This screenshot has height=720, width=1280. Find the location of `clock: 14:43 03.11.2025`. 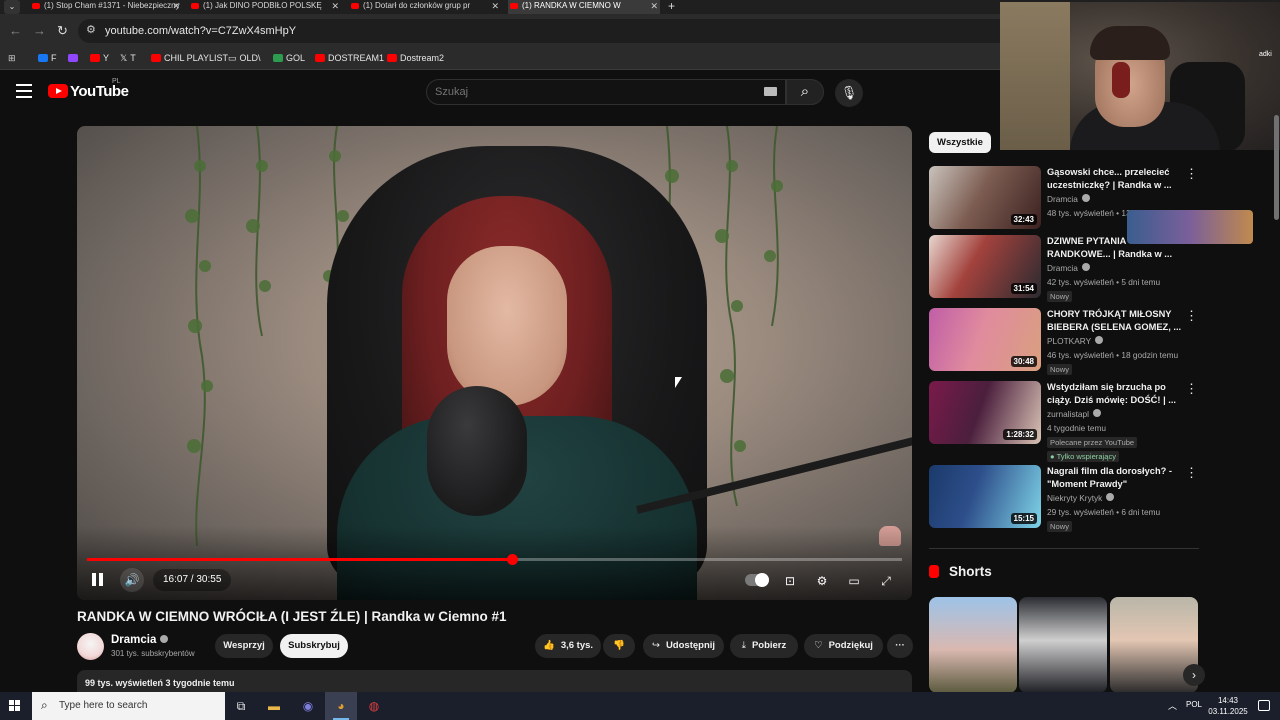

clock: 14:43 03.11.2025 is located at coordinates (1228, 706).